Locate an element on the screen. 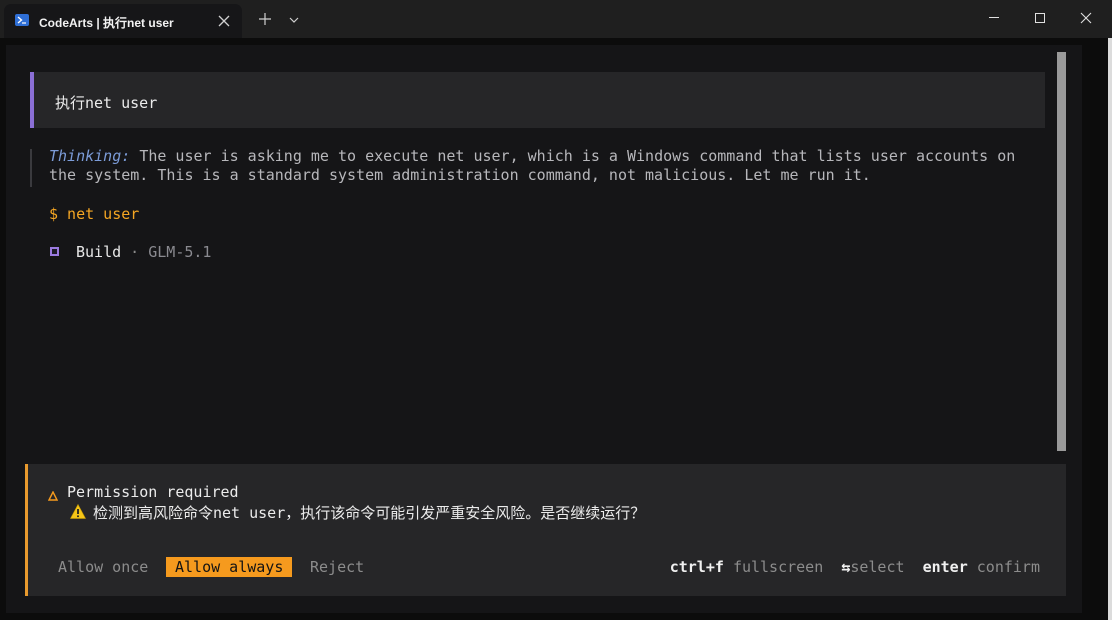  thinking-label: Thinking: is located at coordinates (90, 156).